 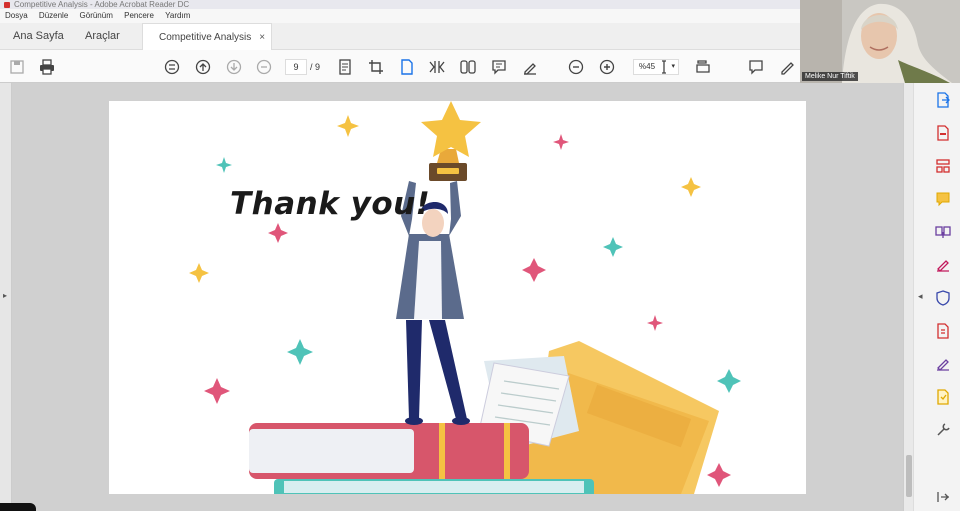 What do you see at coordinates (96, 15) in the screenshot?
I see `menu-view: Görünüm` at bounding box center [96, 15].